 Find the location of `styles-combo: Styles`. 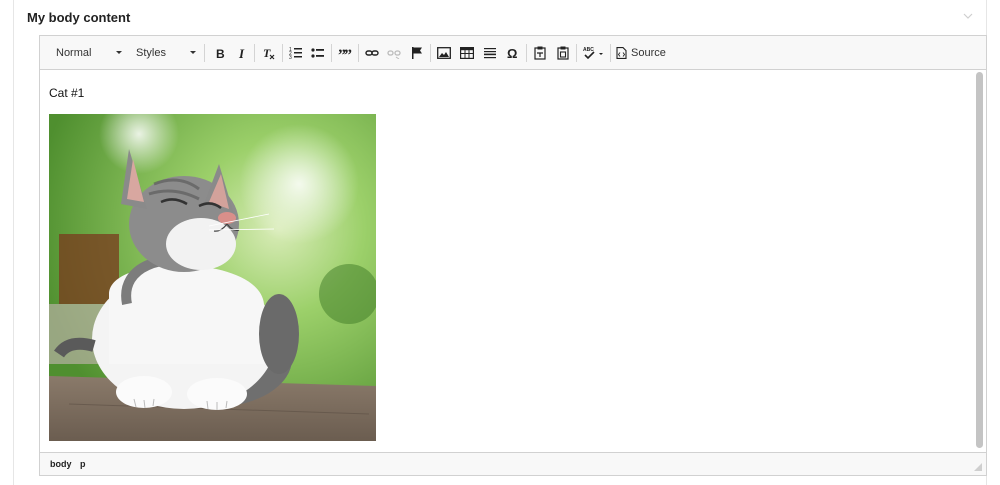

styles-combo: Styles is located at coordinates (164, 53).